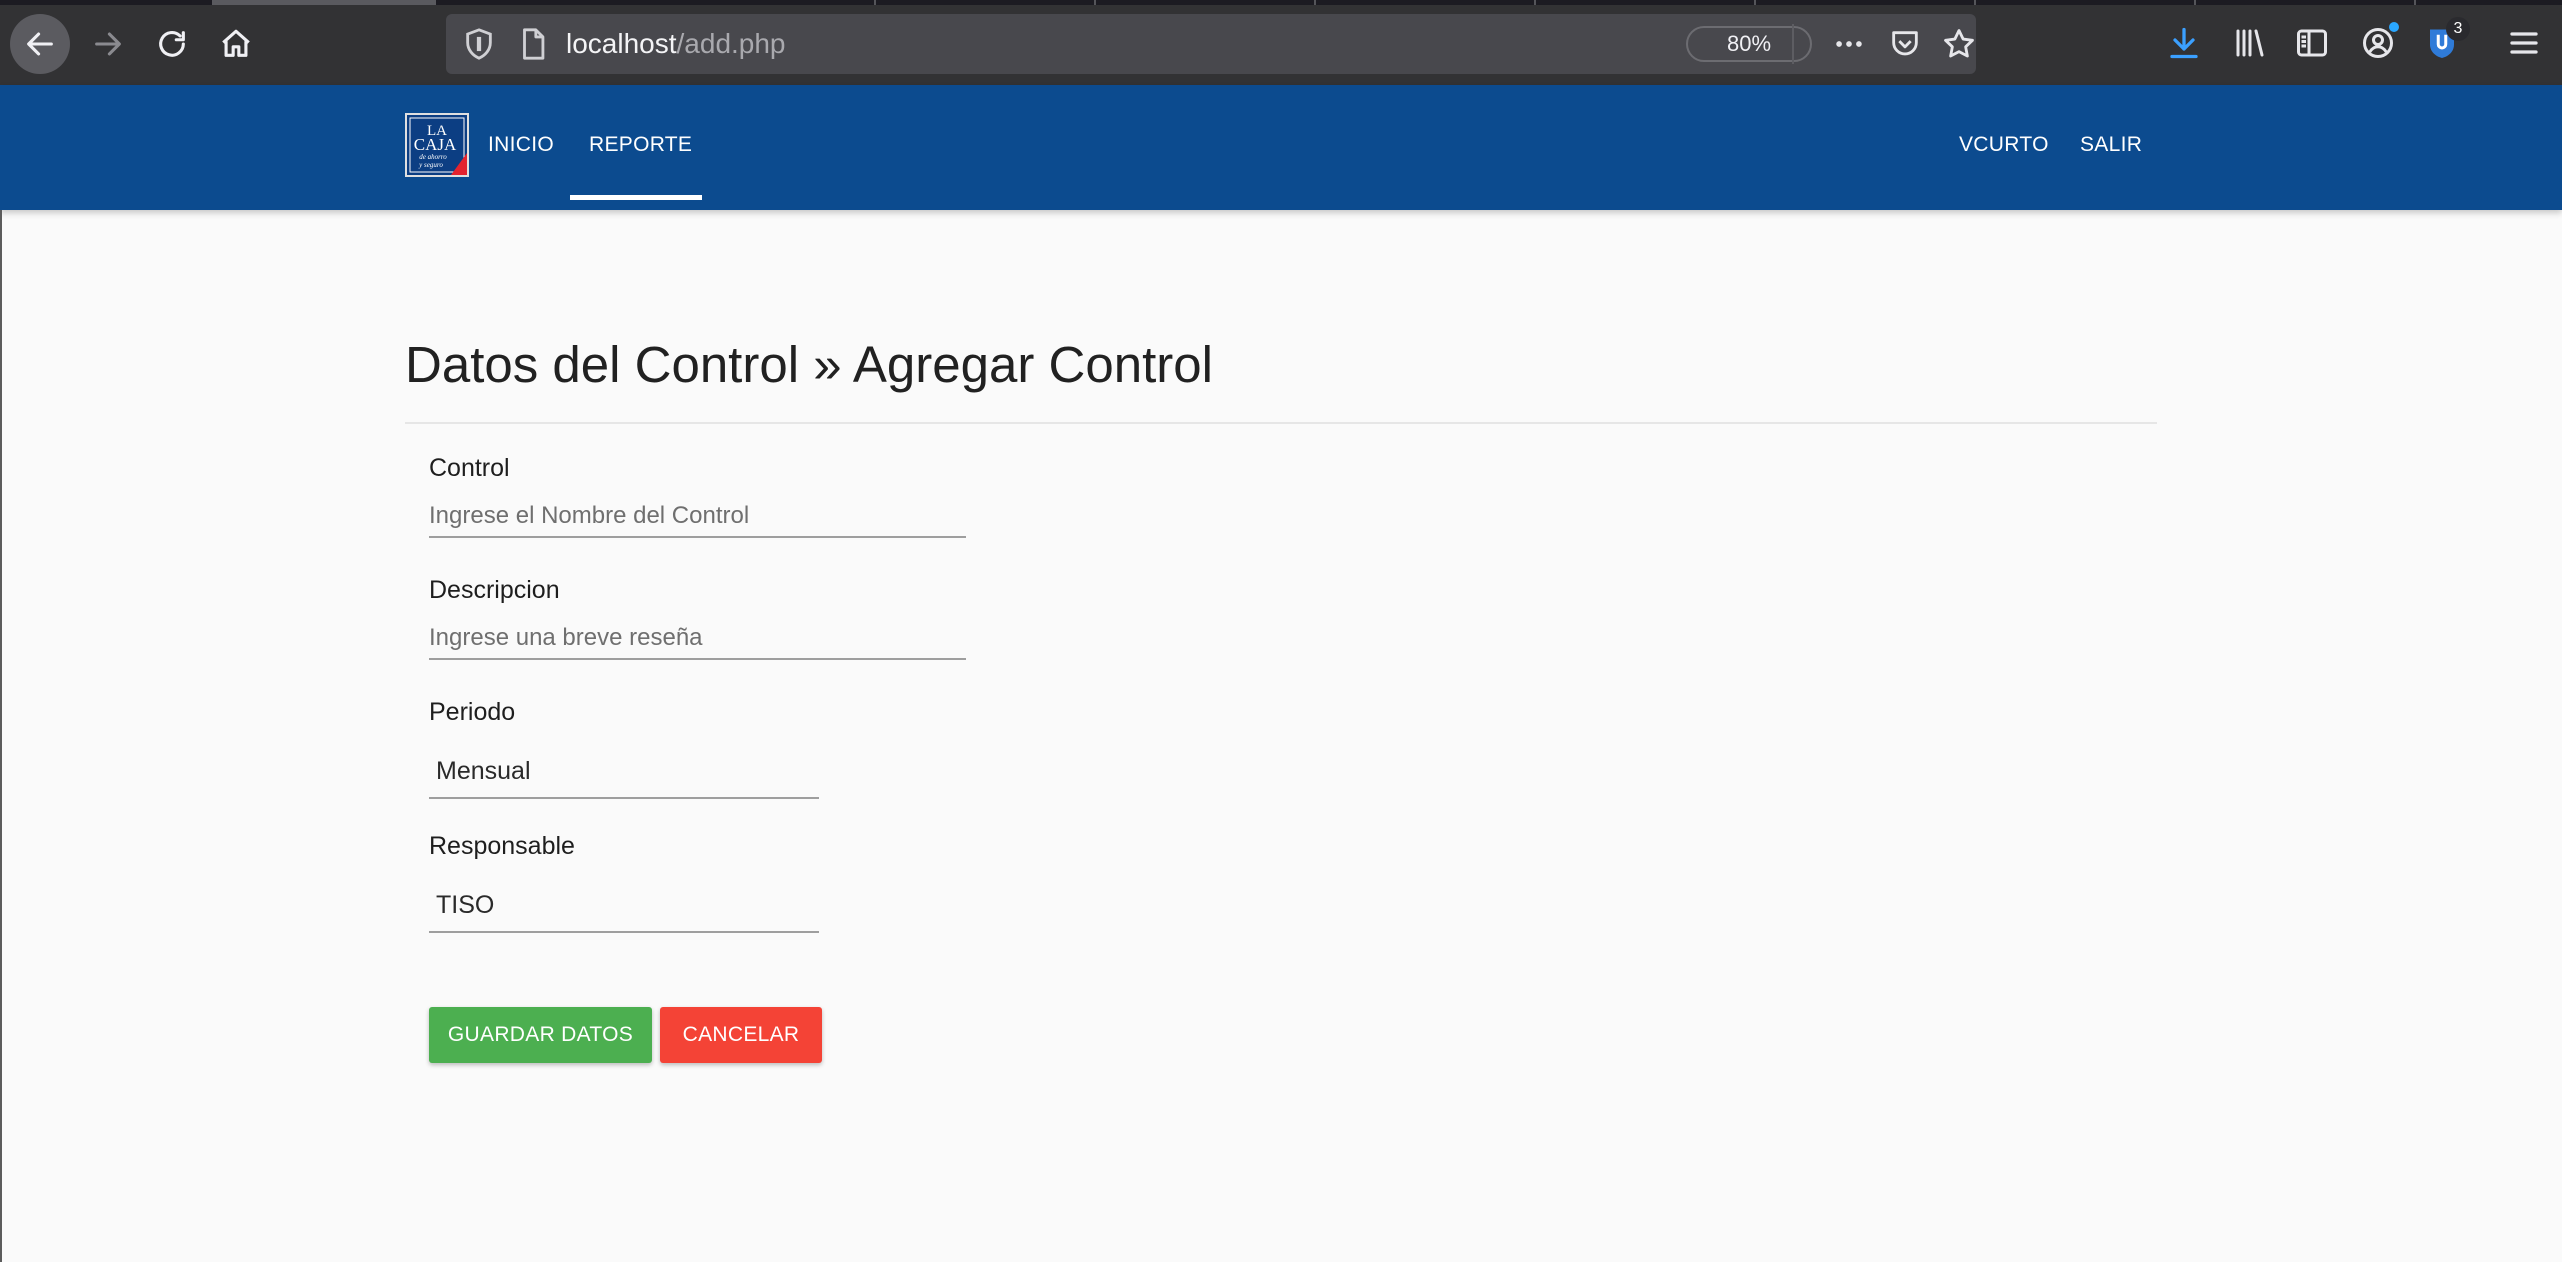  I want to click on home-icon, so click(236, 43).